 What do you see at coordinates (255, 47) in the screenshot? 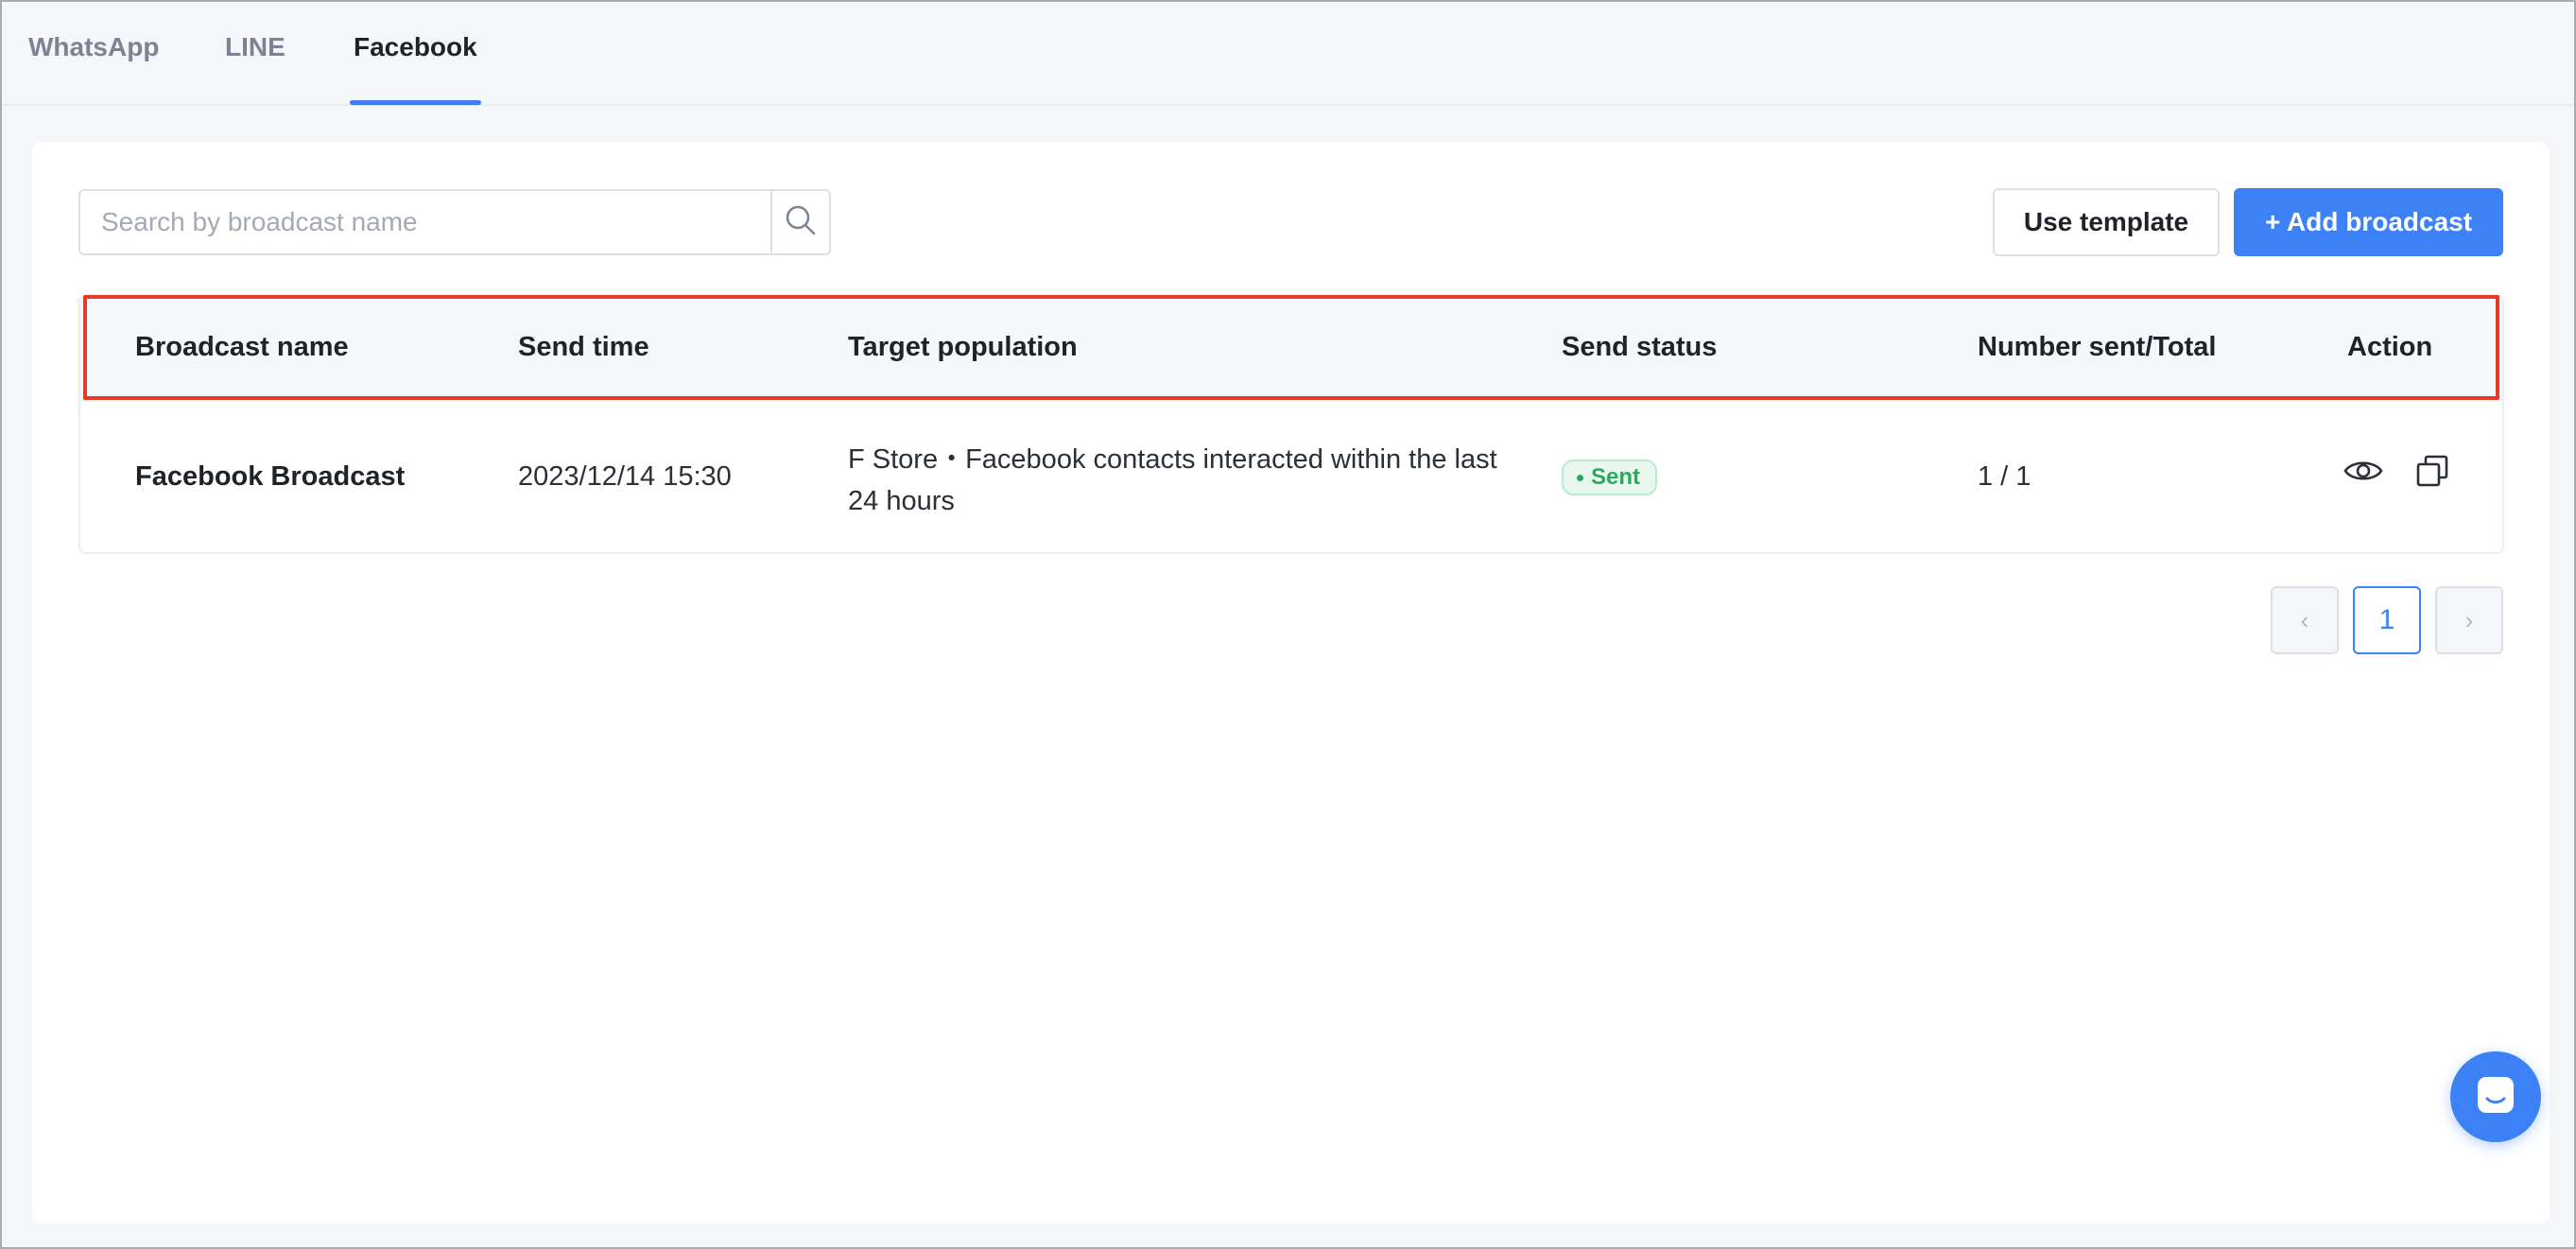
I see `tab-line: LINE` at bounding box center [255, 47].